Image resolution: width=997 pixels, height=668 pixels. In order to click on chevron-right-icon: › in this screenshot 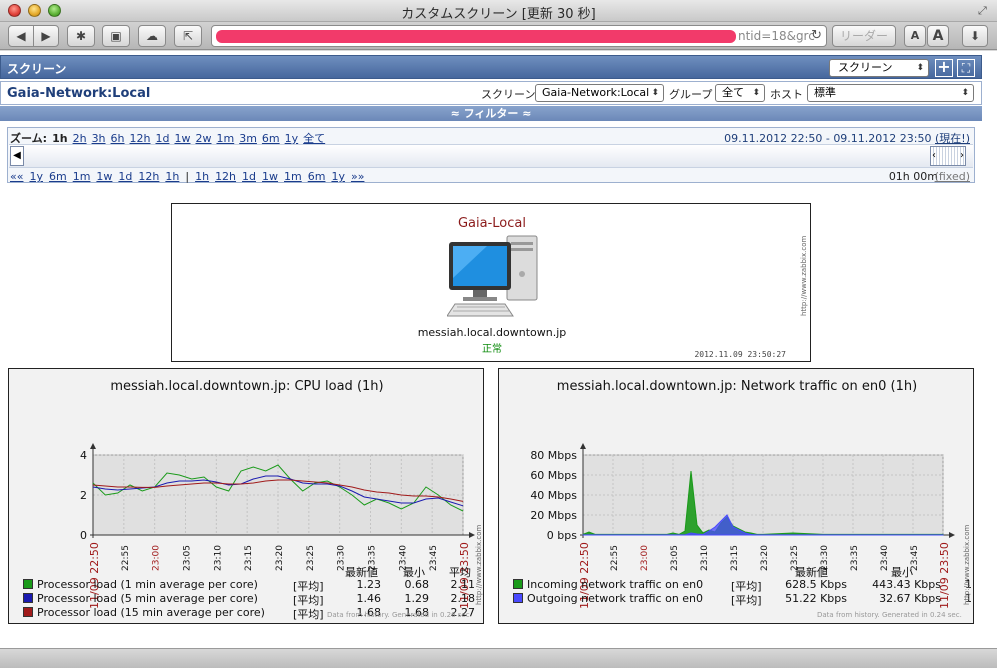, I will do `click(962, 155)`.